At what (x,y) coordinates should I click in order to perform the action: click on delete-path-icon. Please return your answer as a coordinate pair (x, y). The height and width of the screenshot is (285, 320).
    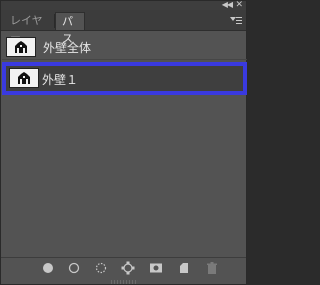
    Looking at the image, I should click on (212, 268).